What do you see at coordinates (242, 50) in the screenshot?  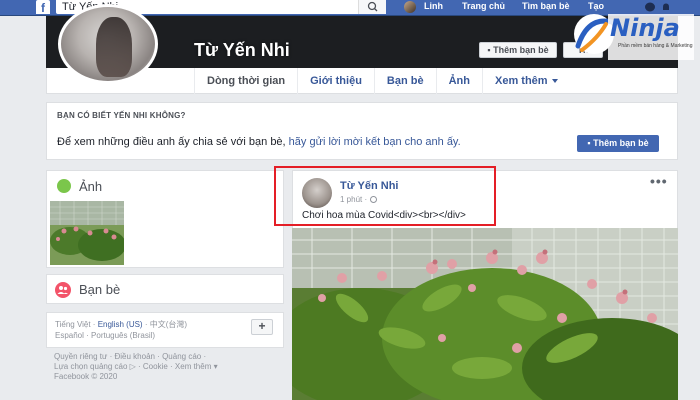 I see `profile-name: Từ Yến Nhi` at bounding box center [242, 50].